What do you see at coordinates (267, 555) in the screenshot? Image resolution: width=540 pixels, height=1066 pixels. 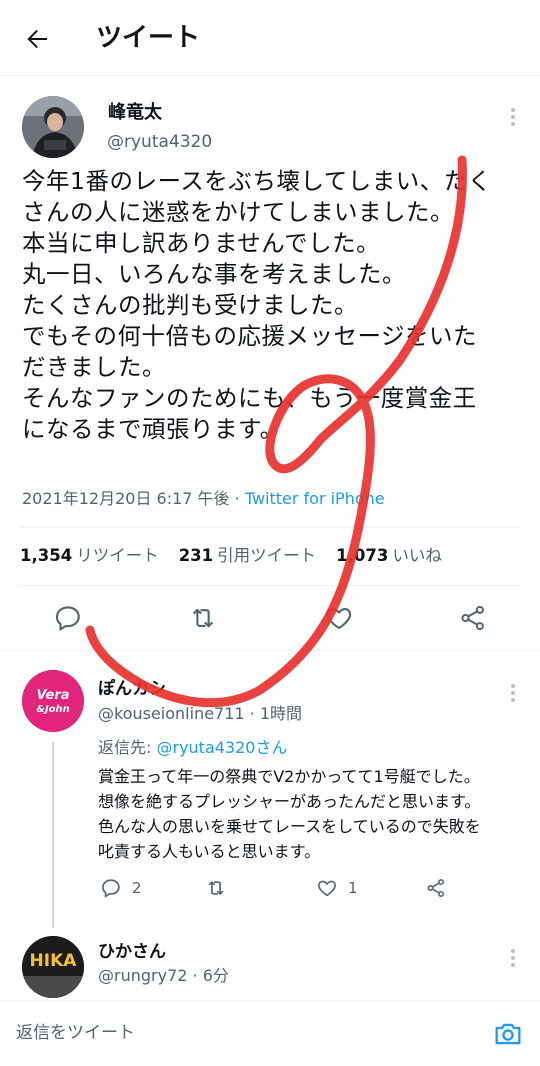 I see `quotes-label: 引用ツイート` at bounding box center [267, 555].